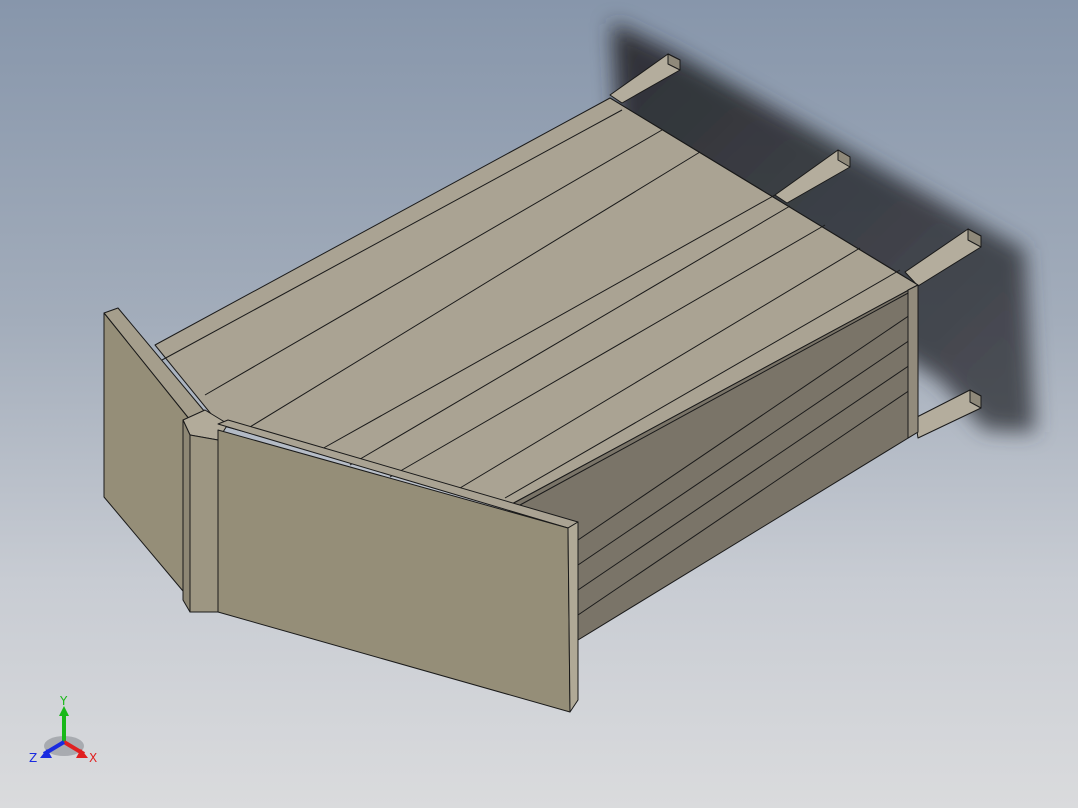 Image resolution: width=1078 pixels, height=808 pixels. What do you see at coordinates (66, 732) in the screenshot?
I see `axis-triad: Y X Z` at bounding box center [66, 732].